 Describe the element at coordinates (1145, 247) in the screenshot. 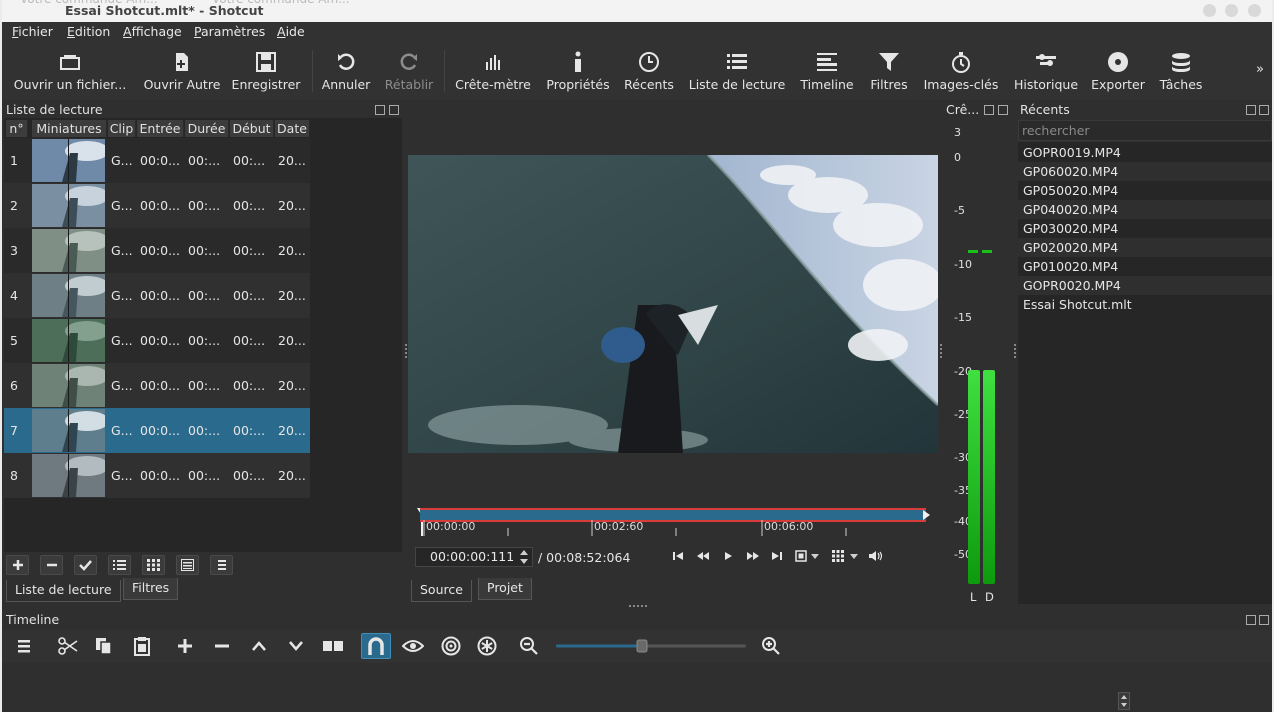

I see `recent-item: GP020020.MP4` at that location.